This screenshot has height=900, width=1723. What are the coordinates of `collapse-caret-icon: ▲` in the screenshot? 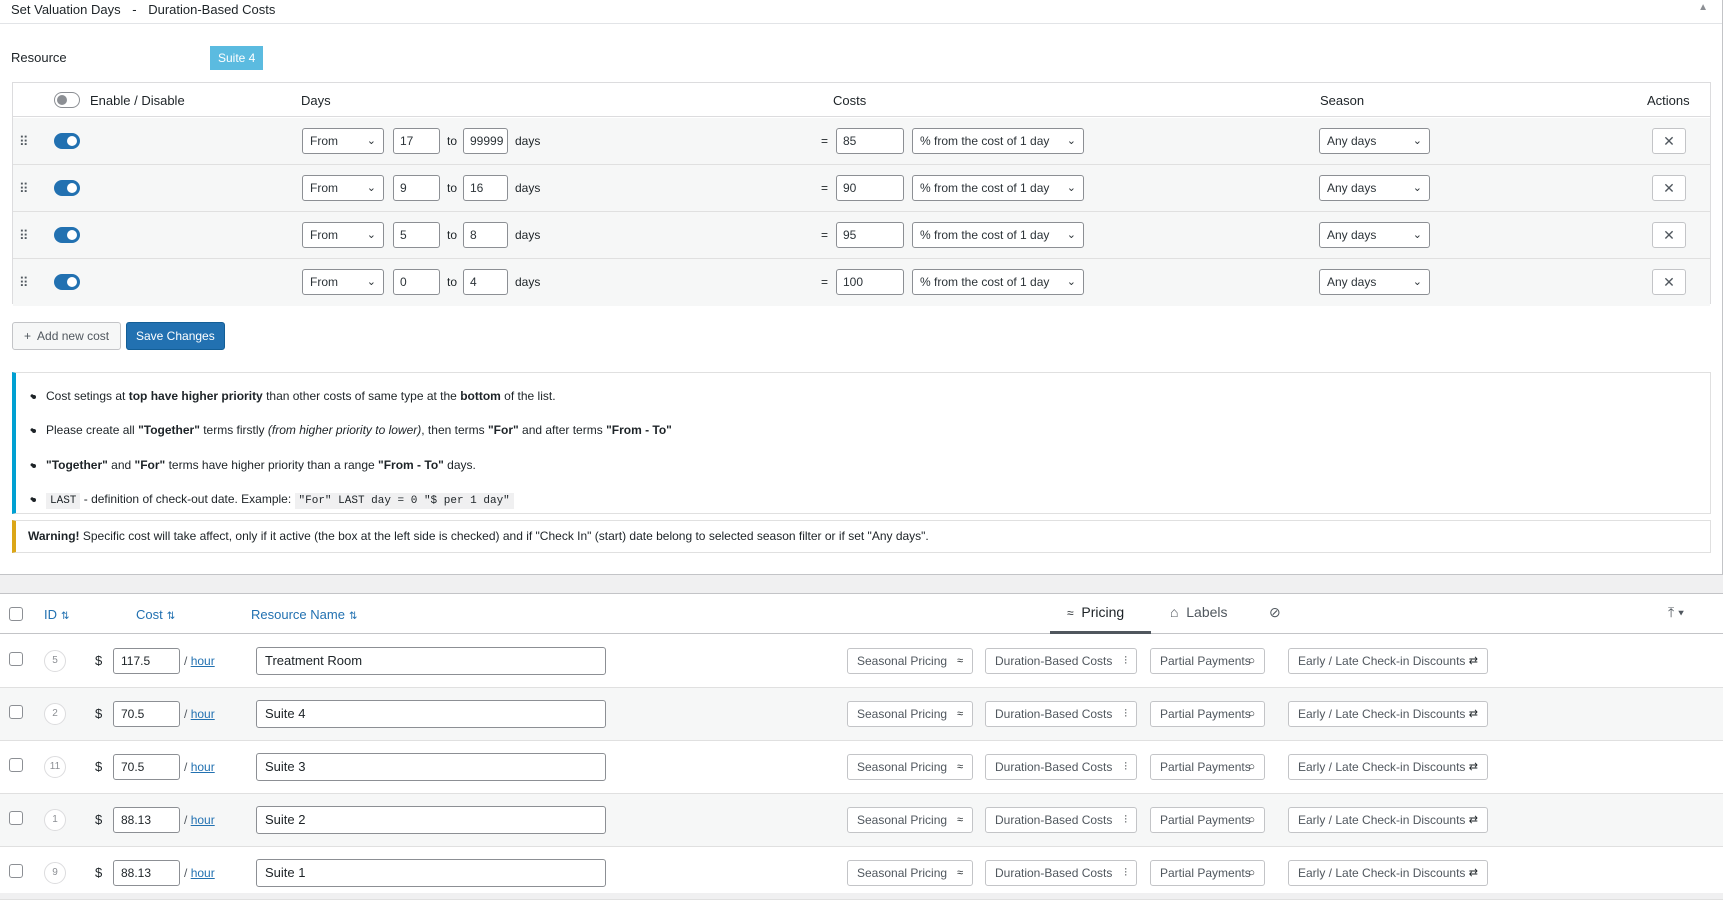 It's located at (1703, 7).